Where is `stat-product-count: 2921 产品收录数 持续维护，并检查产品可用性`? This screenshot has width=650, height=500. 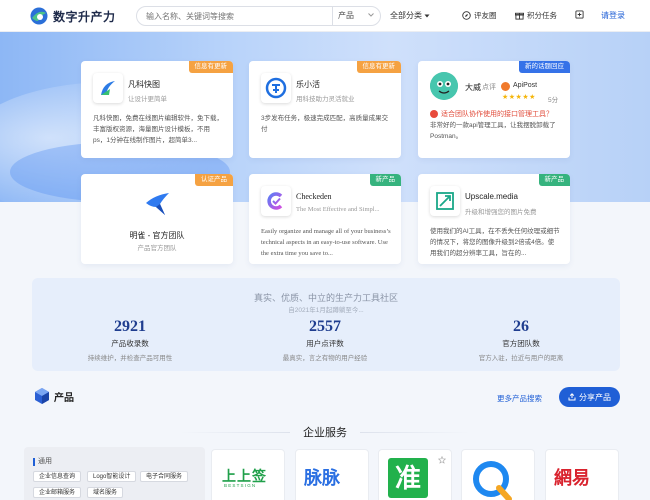
stat-product-count: 2921 产品收录数 持续维护，并检查产品可用性 is located at coordinates (130, 340).